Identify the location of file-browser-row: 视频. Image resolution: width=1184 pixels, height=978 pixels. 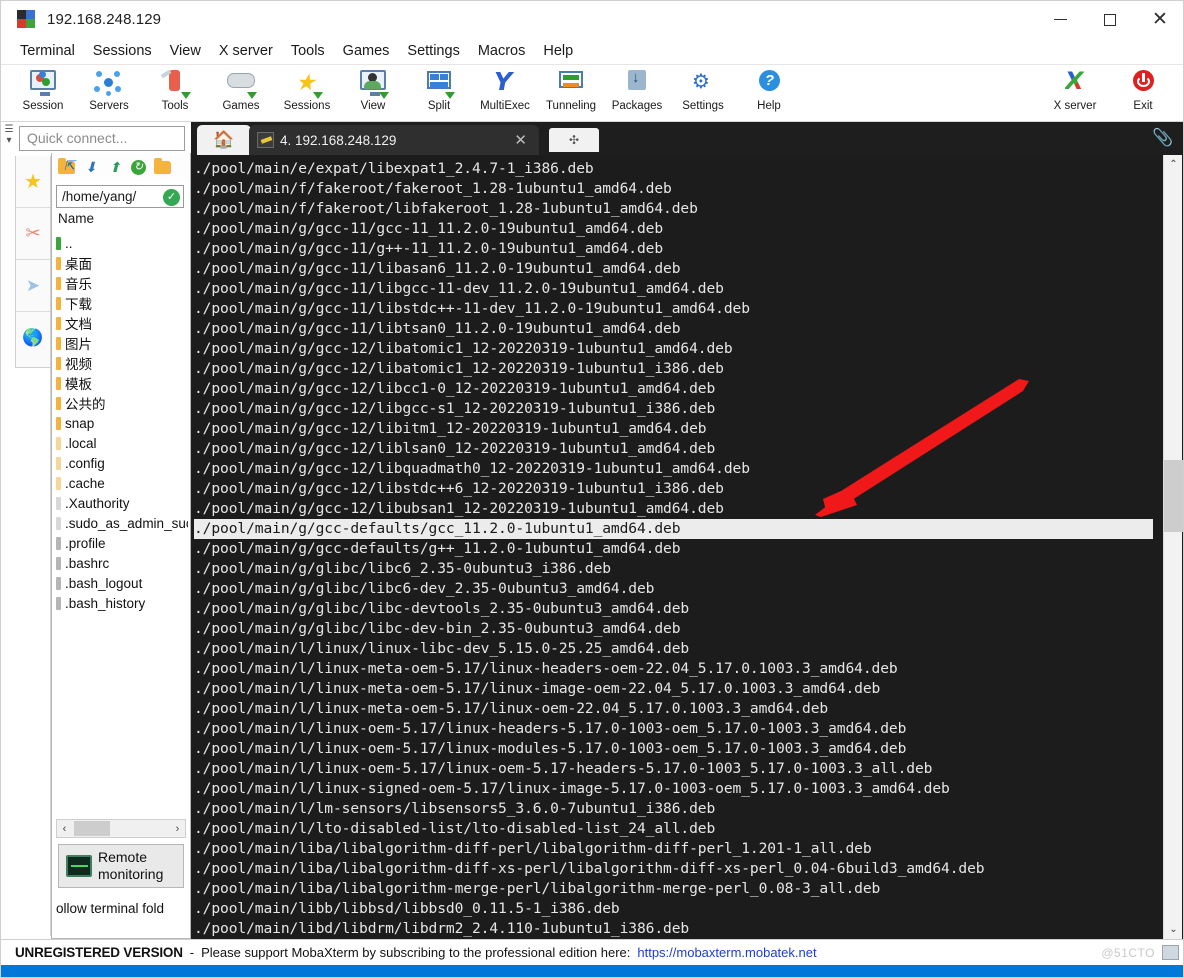
(122, 363).